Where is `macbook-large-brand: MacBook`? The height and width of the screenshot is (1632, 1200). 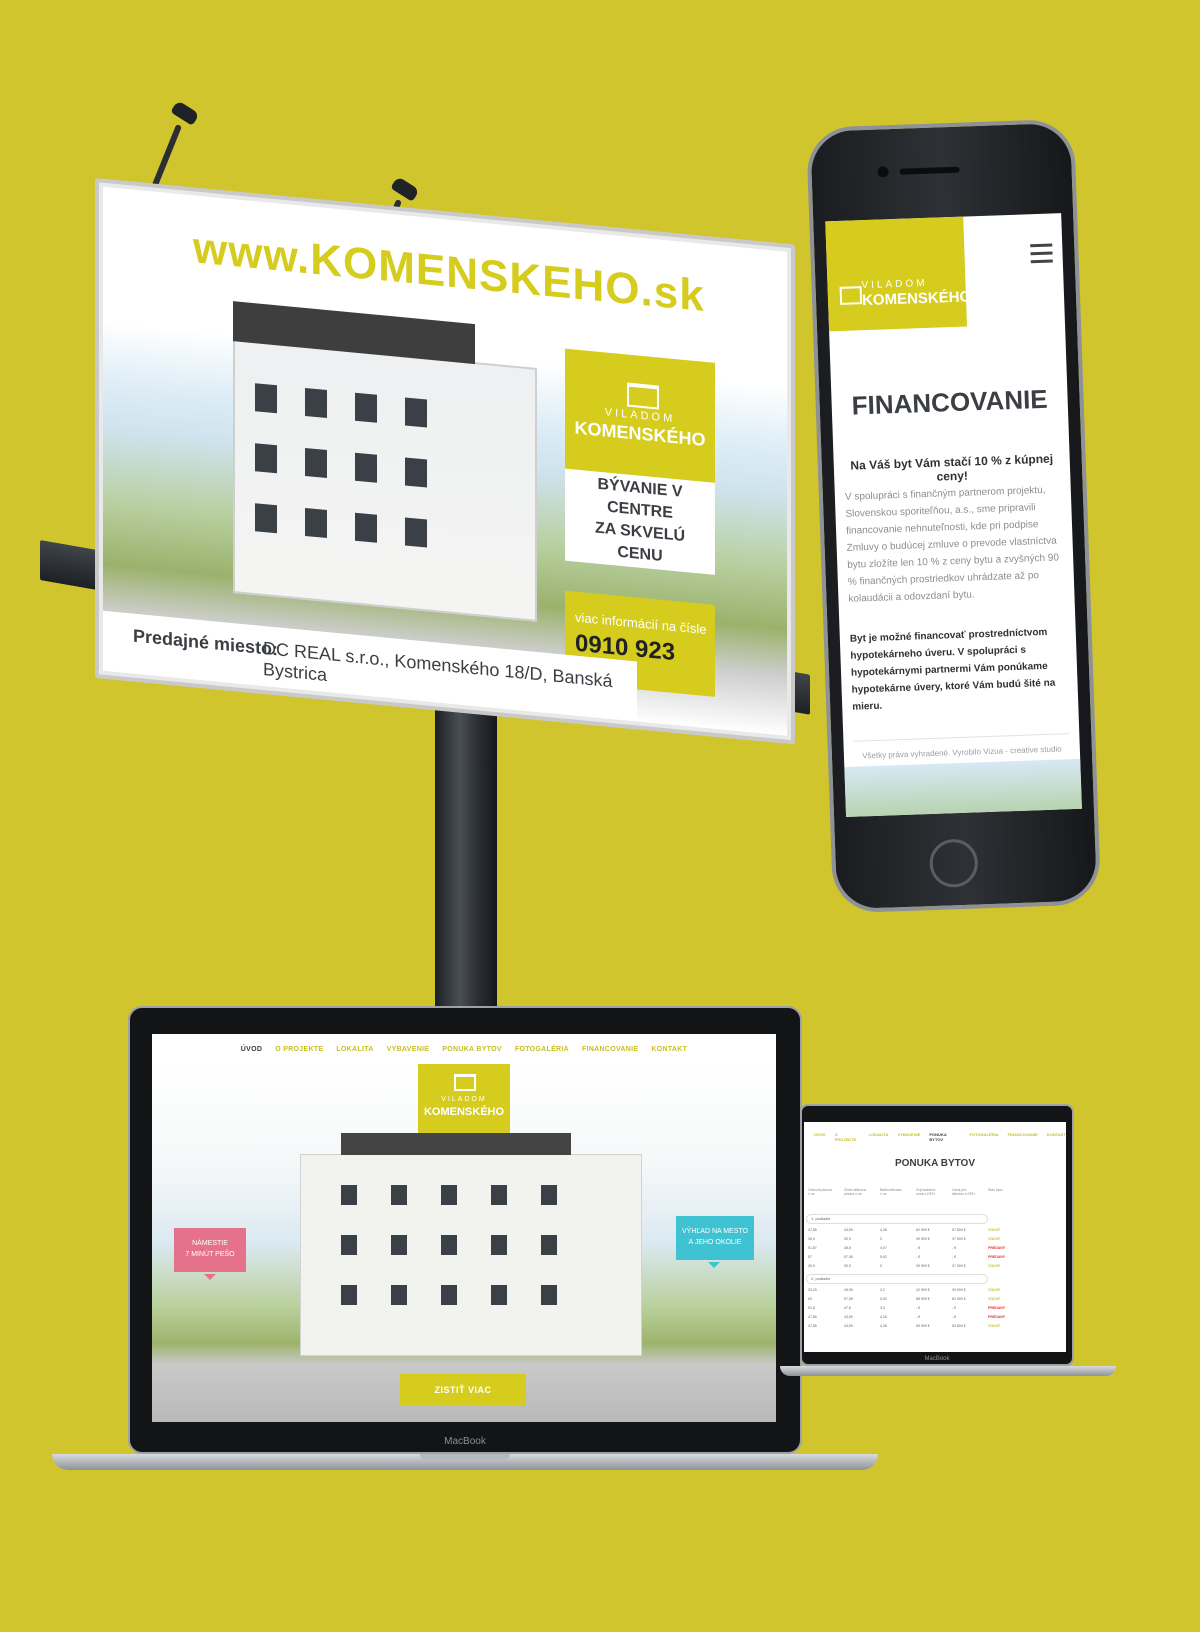
macbook-large-brand: MacBook is located at coordinates (465, 1441).